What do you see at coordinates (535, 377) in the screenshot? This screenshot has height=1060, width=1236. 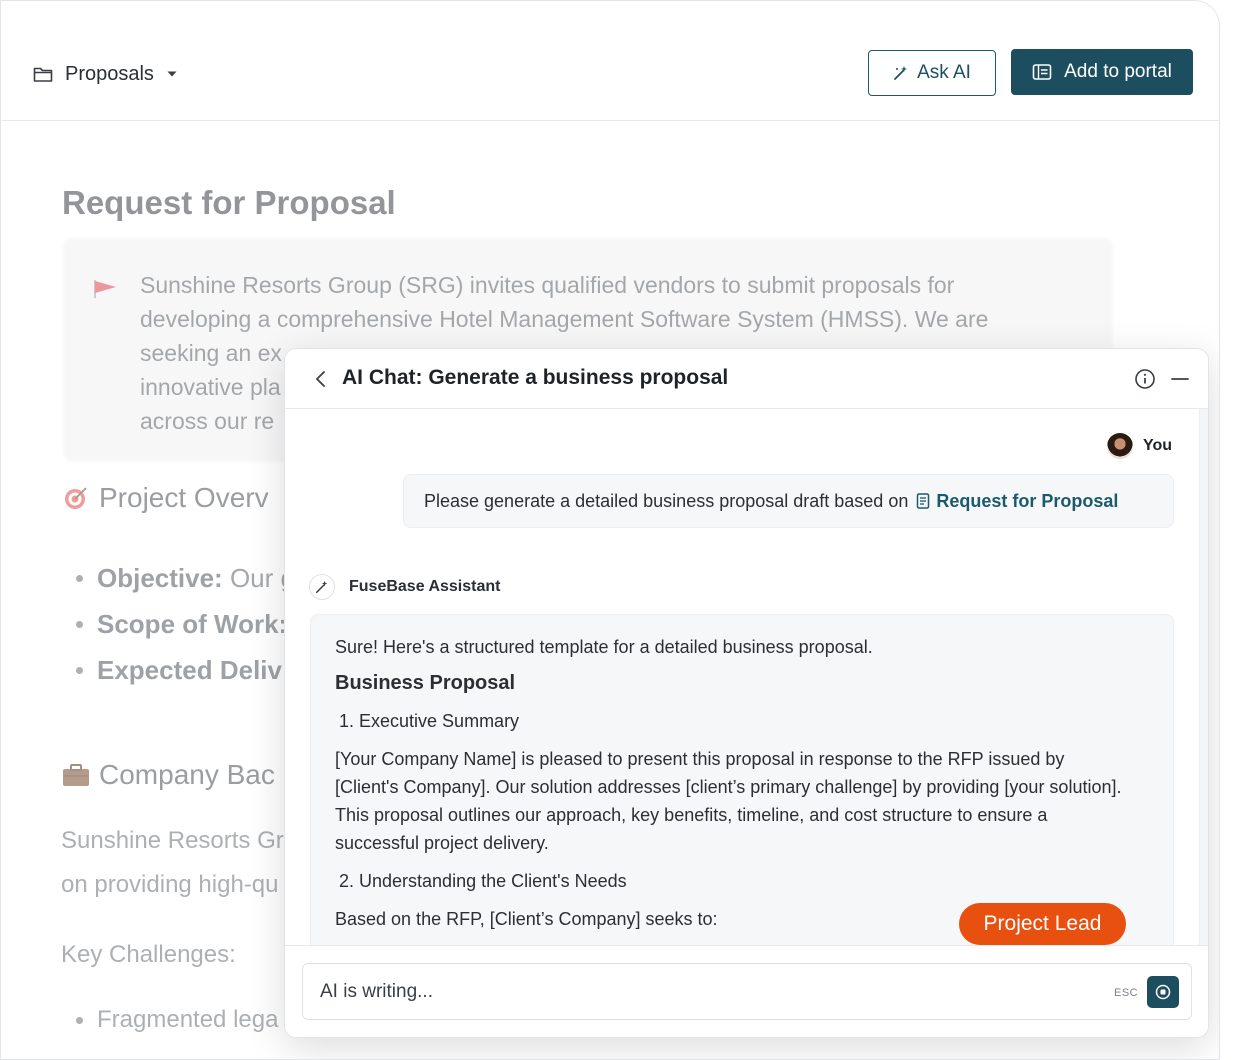 I see `chat-title: AI Chat: Generate a business proposal` at bounding box center [535, 377].